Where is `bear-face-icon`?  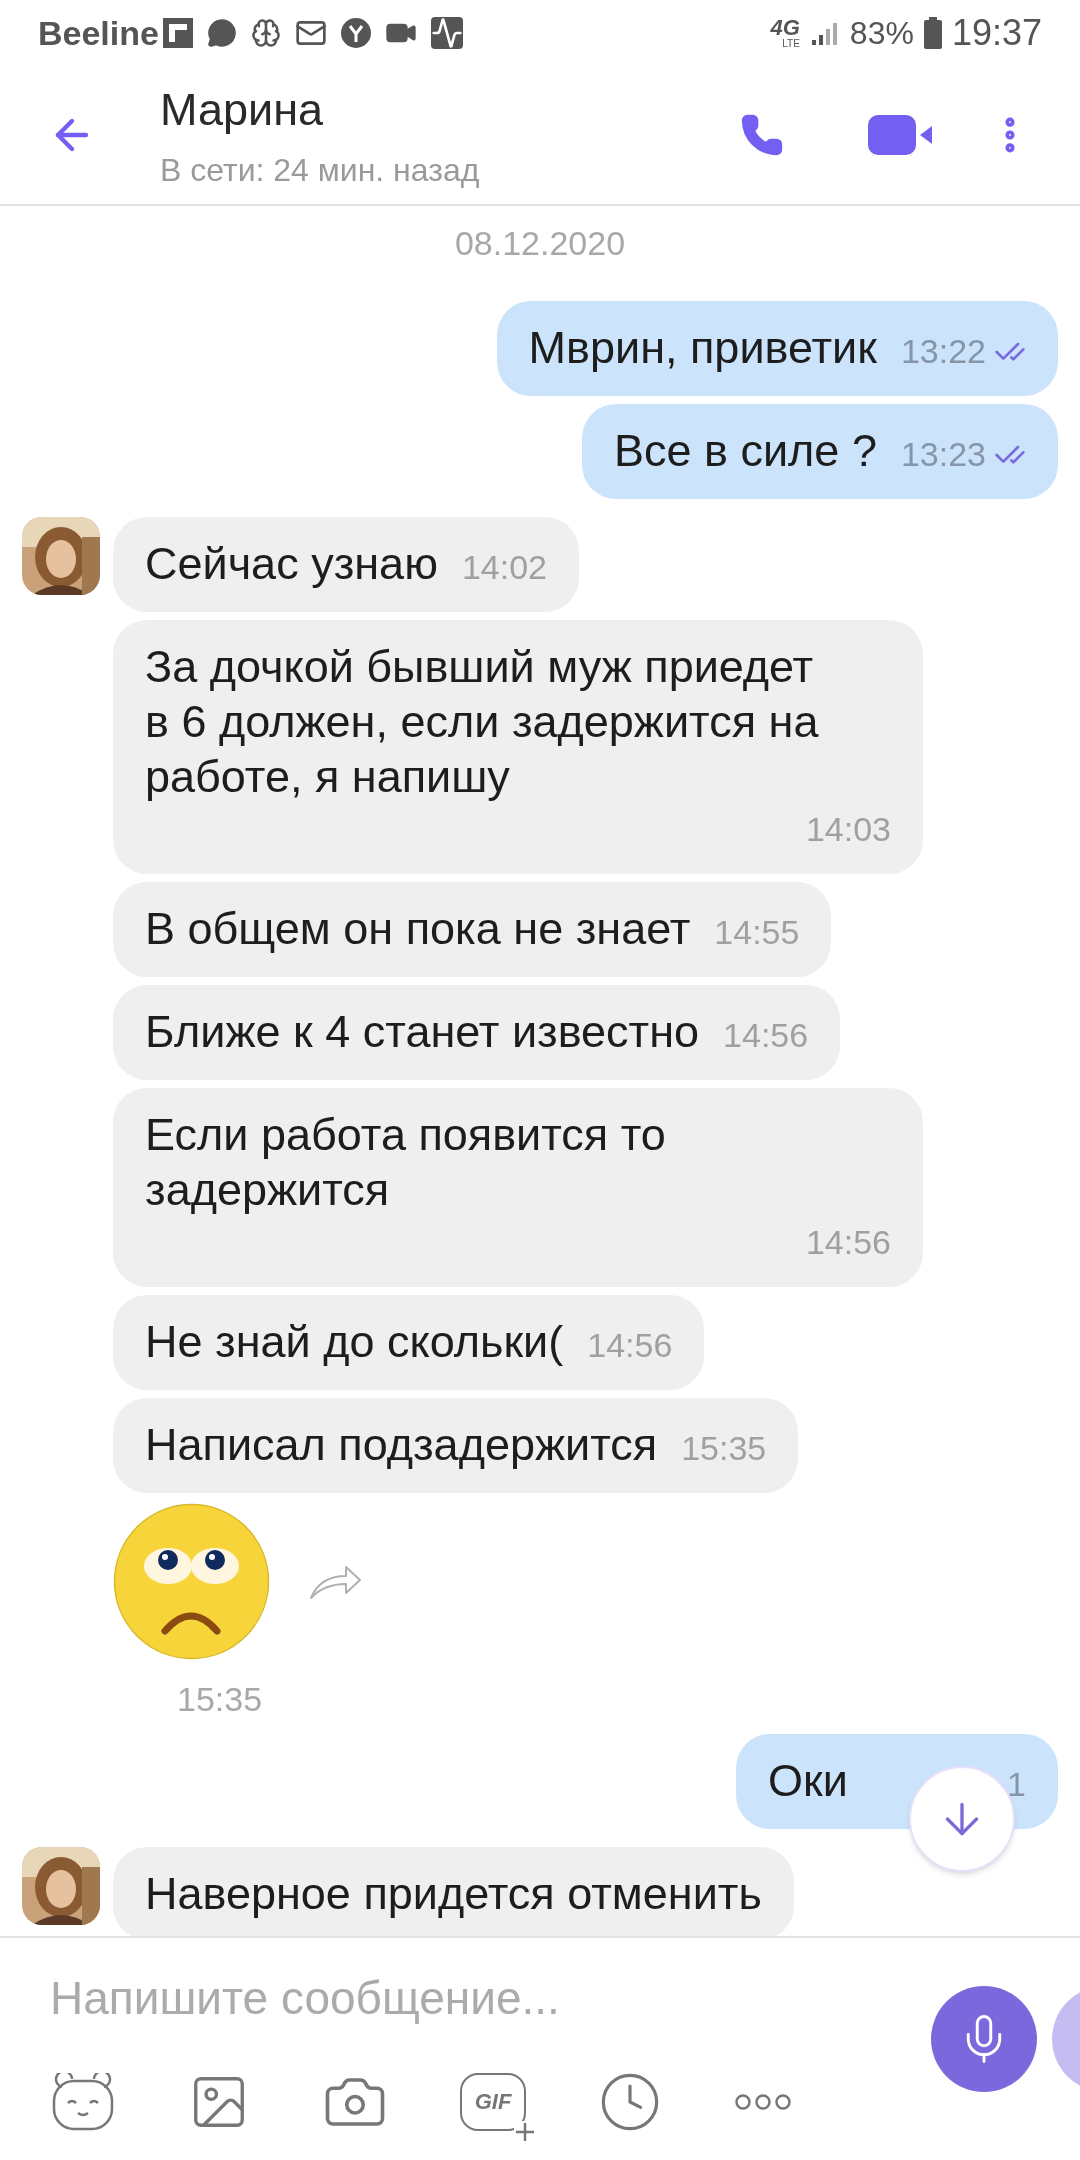
bear-face-icon is located at coordinates (83, 2101).